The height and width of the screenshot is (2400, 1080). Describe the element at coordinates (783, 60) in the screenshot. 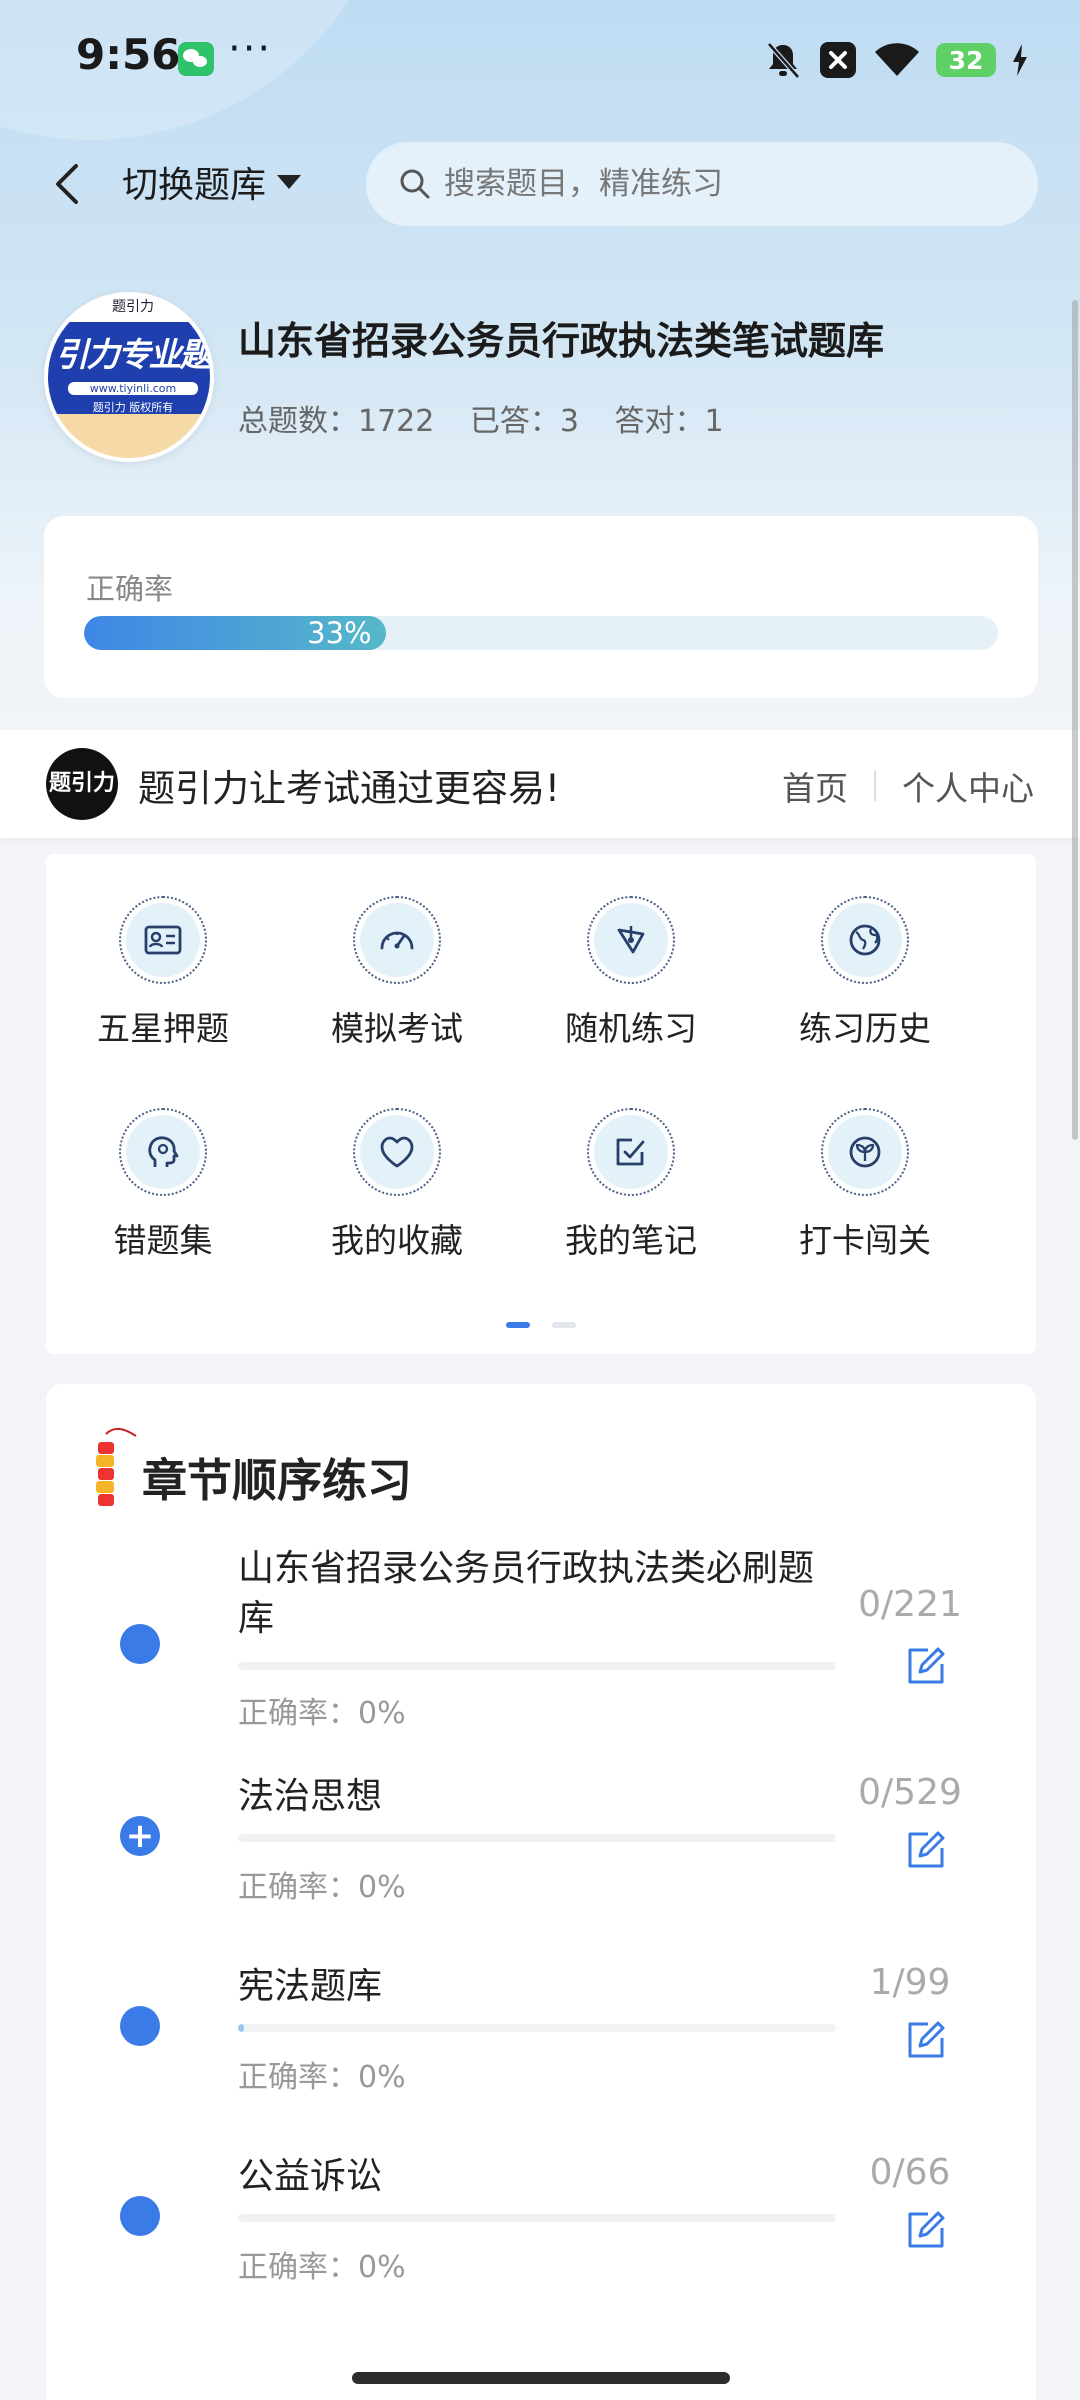

I see `bell-muted-icon` at that location.